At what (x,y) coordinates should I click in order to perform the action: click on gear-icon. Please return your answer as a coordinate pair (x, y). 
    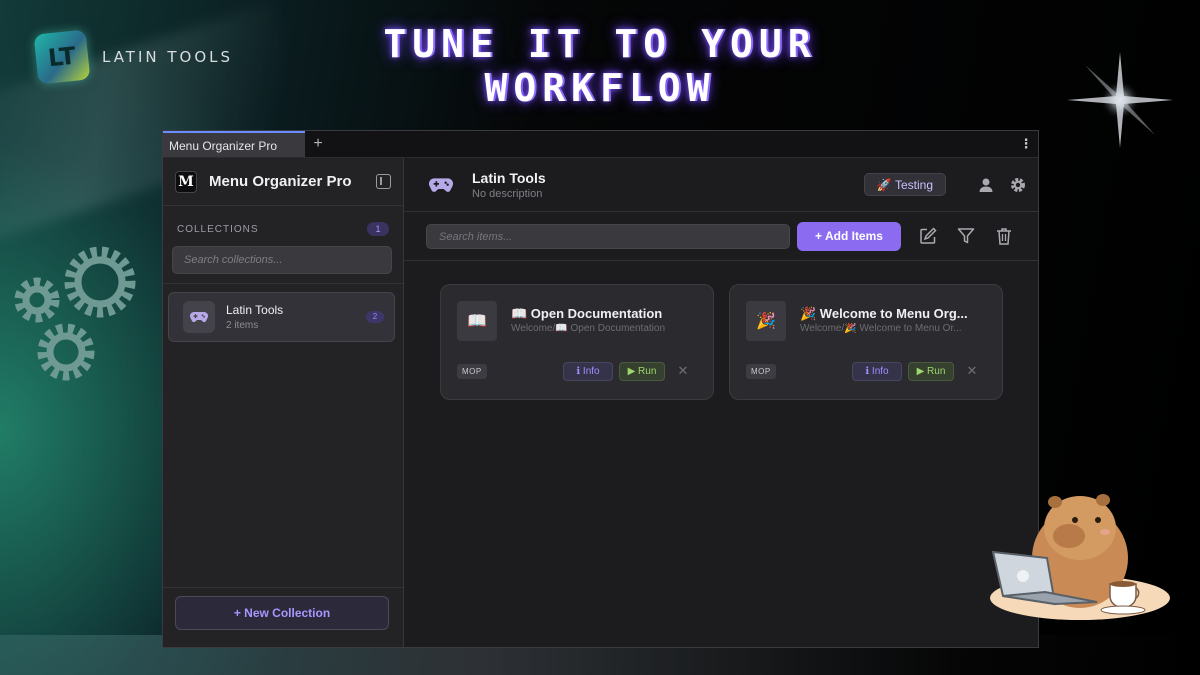
    Looking at the image, I should click on (1018, 185).